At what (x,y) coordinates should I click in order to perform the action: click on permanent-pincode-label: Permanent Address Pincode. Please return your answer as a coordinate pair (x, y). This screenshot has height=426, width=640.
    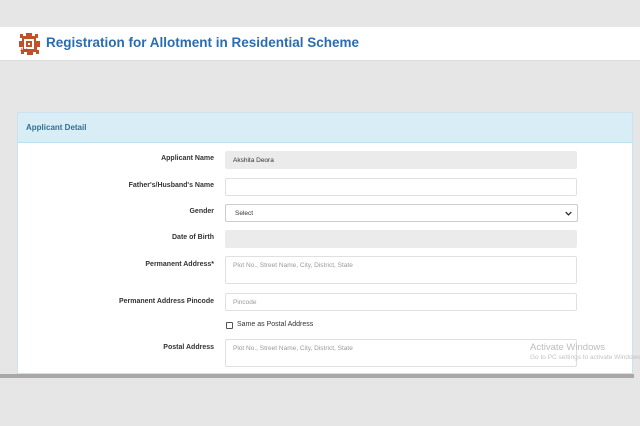
    Looking at the image, I should click on (166, 301).